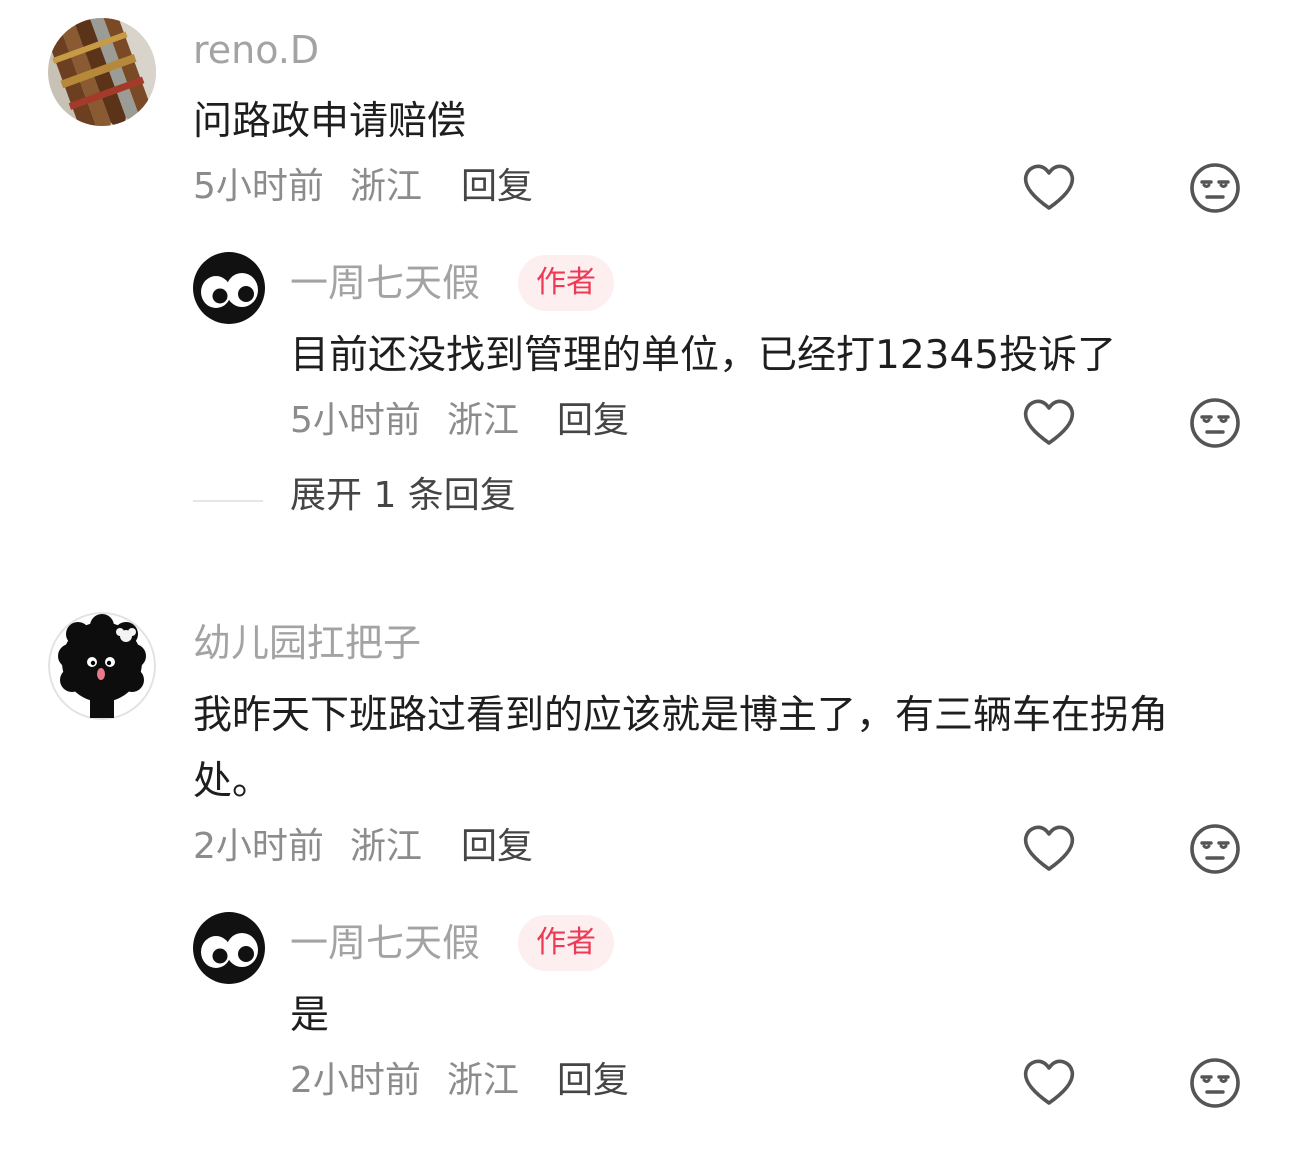 This screenshot has width=1290, height=1157. Describe the element at coordinates (228, 501) in the screenshot. I see `expand-divider` at that location.